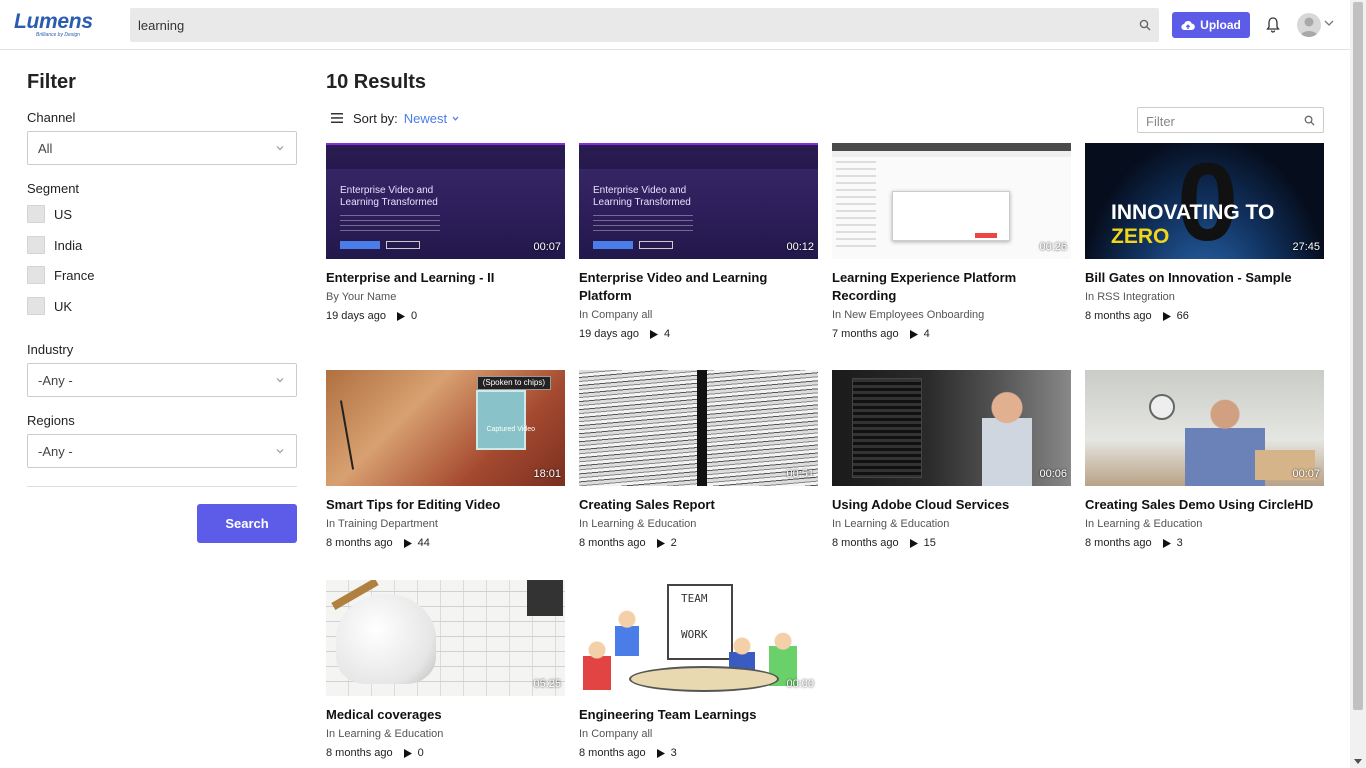 Image resolution: width=1366 pixels, height=768 pixels. What do you see at coordinates (425, 118) in the screenshot?
I see `sort-value-dropdown: Newest` at bounding box center [425, 118].